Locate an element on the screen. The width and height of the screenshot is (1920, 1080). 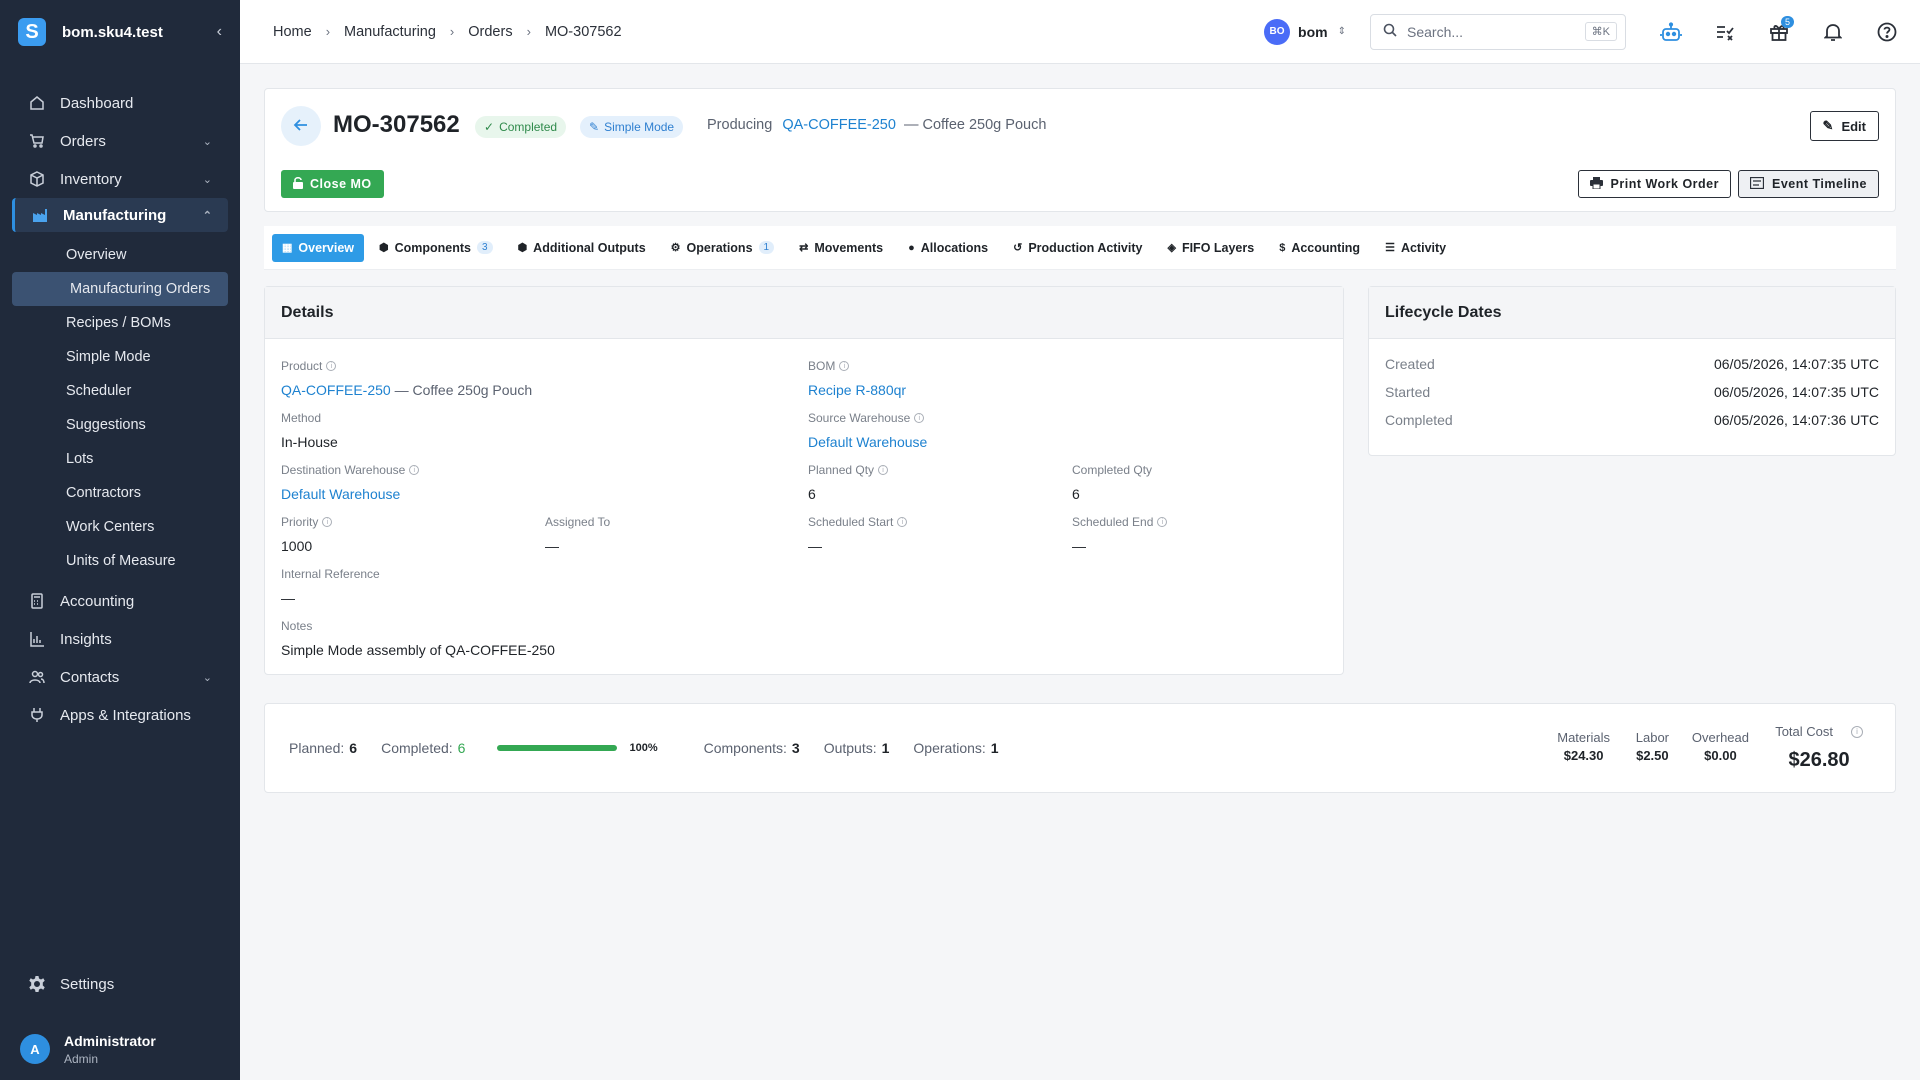
subnav-item-manufacturing-orders: Manufacturing Orders is located at coordinates (120, 289).